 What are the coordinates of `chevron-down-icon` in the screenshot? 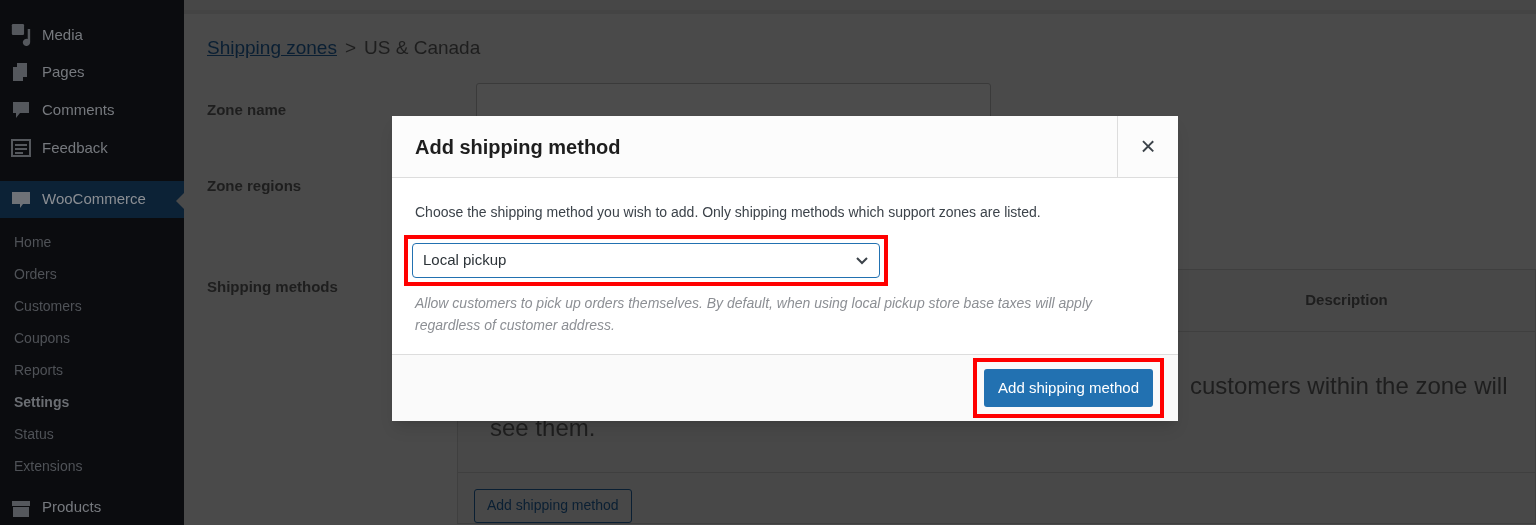 It's located at (862, 260).